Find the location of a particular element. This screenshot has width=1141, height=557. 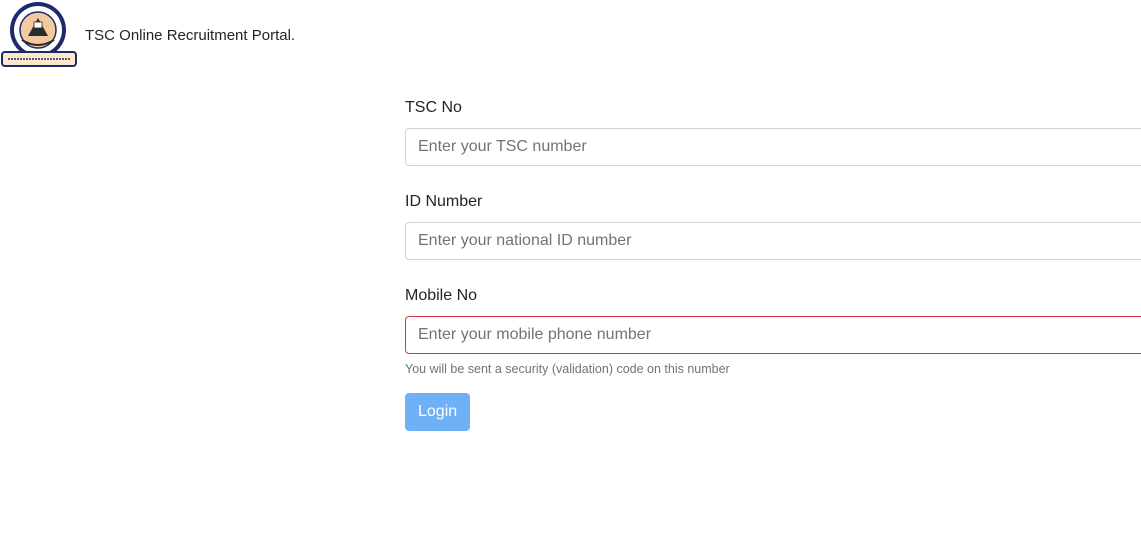

login-button: Login is located at coordinates (438, 412).